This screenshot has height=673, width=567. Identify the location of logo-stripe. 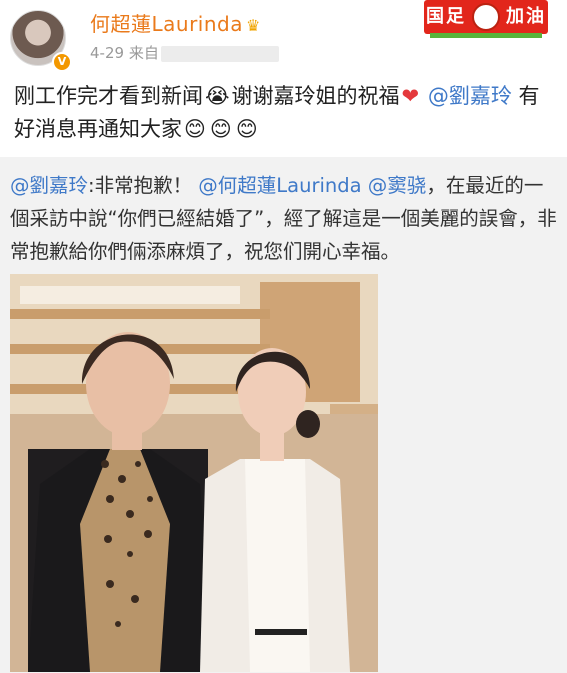
(486, 35).